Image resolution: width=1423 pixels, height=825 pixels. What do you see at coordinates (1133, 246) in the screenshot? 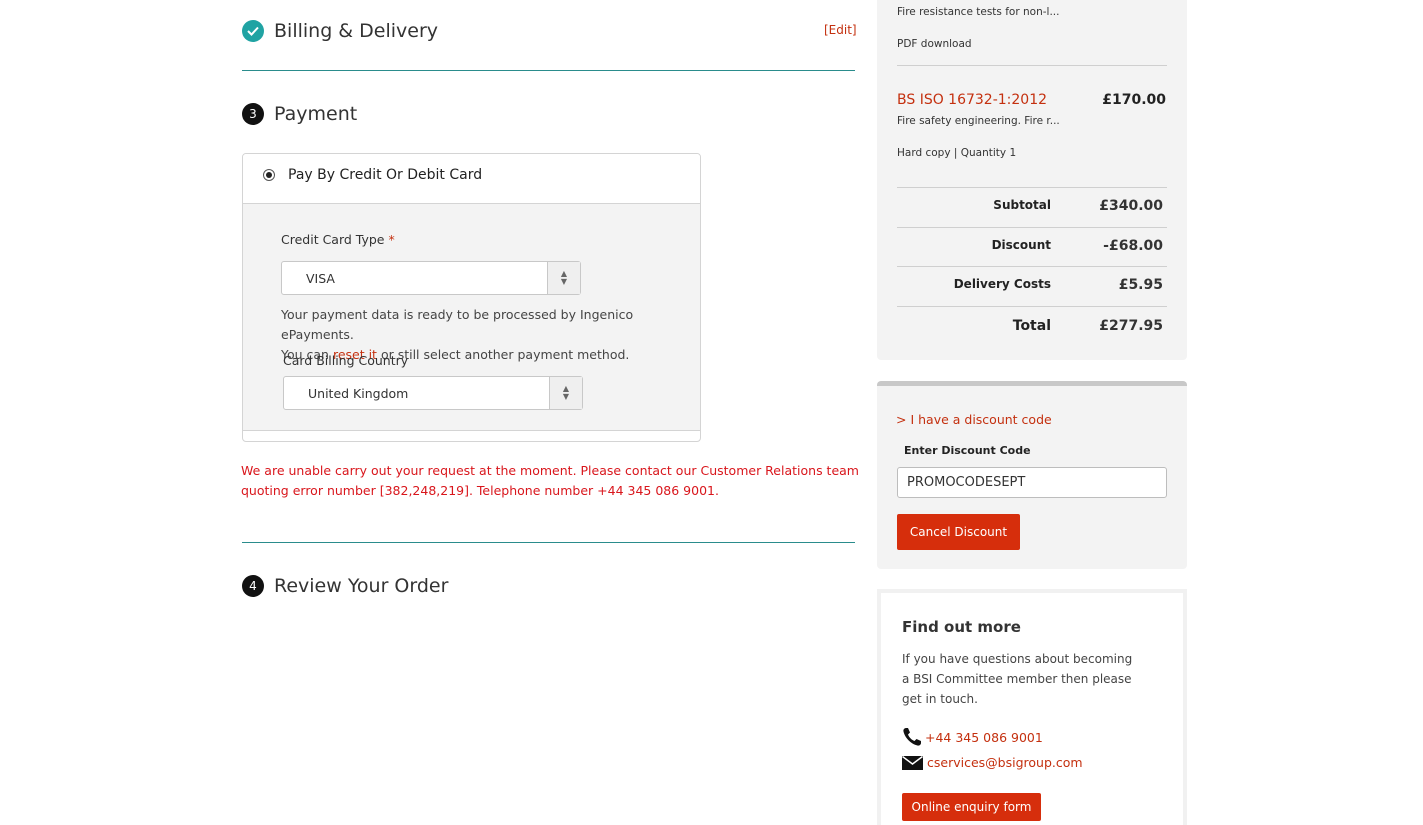
I see `discount-value: -£68.00` at bounding box center [1133, 246].